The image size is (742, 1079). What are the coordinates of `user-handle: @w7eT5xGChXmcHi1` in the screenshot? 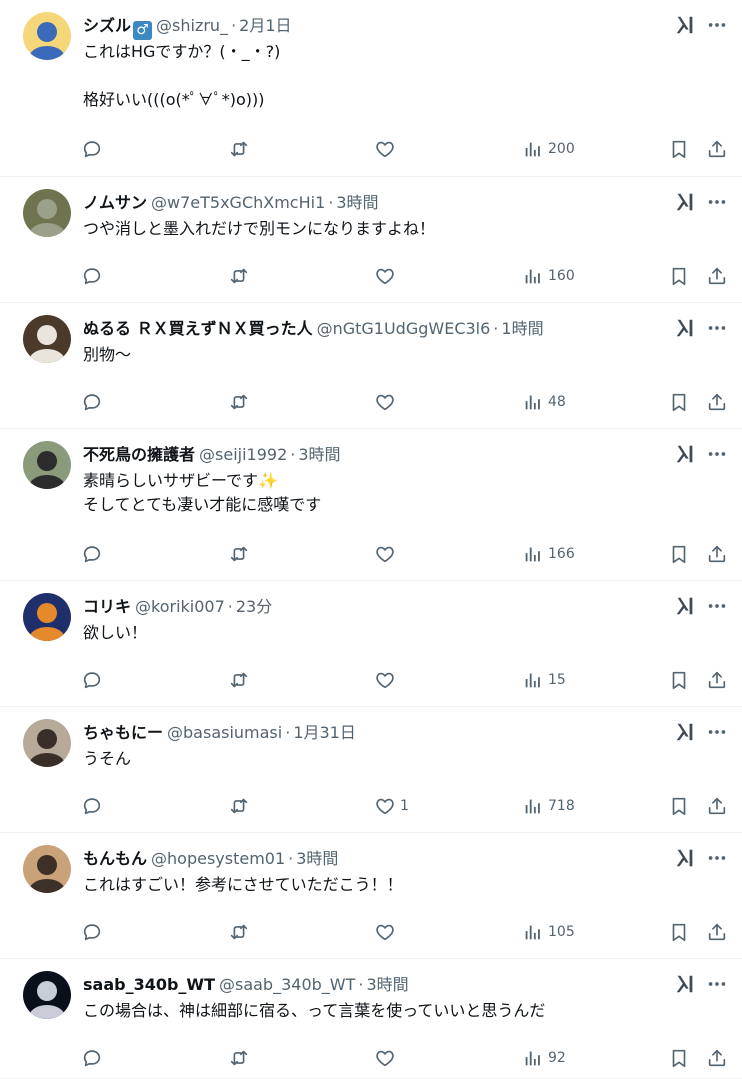 It's located at (238, 202).